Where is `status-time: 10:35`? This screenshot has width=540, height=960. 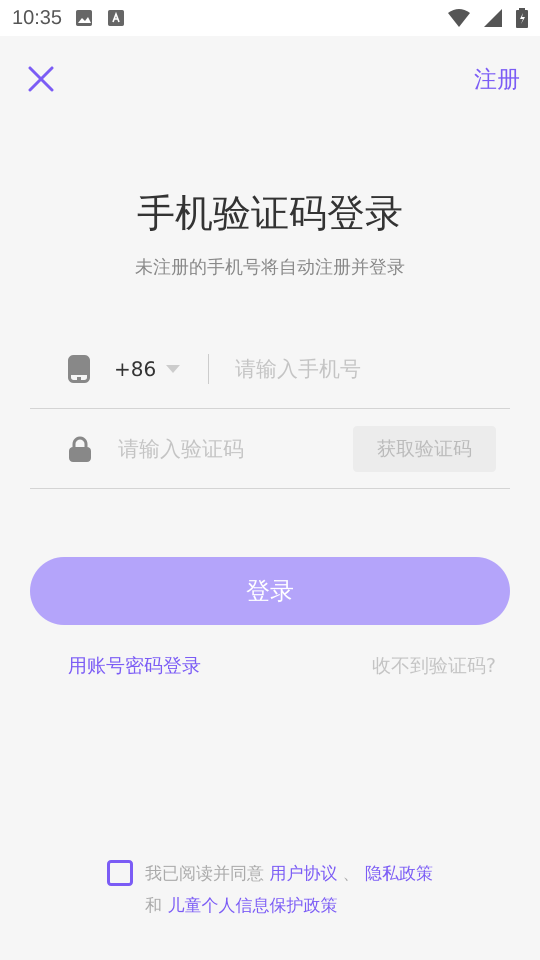 status-time: 10:35 is located at coordinates (37, 18).